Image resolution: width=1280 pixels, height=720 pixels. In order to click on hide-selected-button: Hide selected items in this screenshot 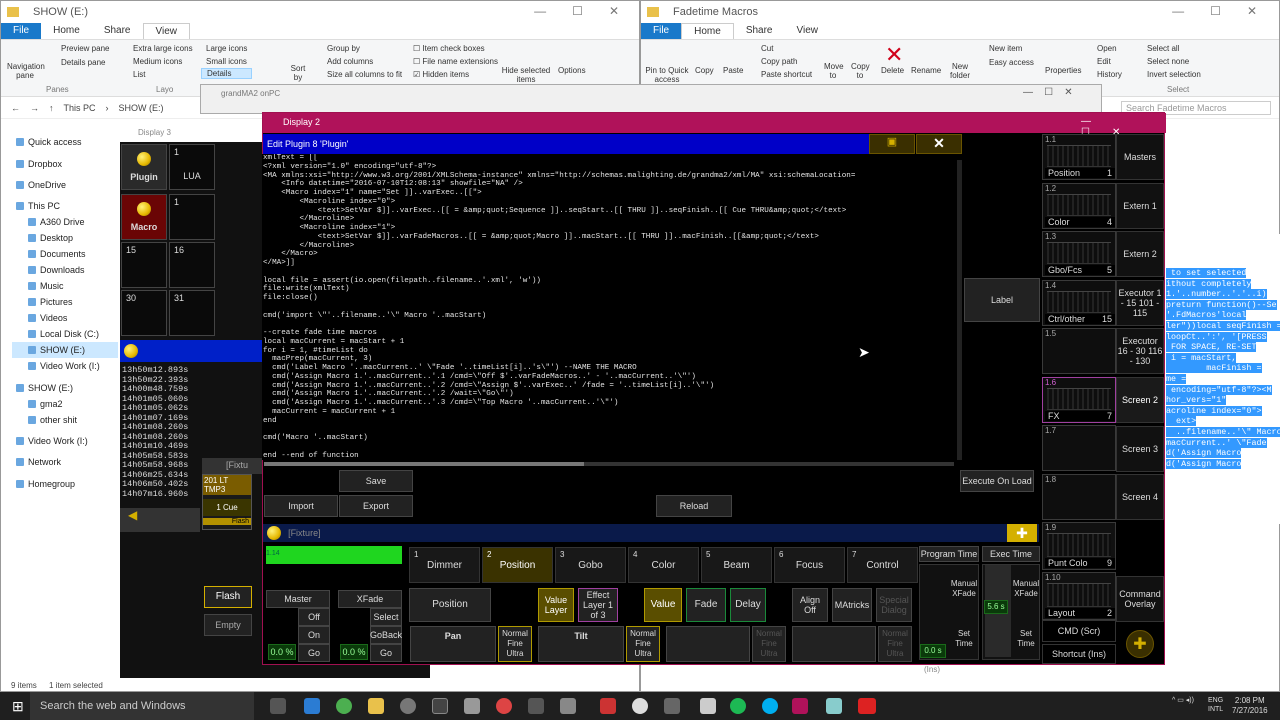, I will do `click(526, 75)`.